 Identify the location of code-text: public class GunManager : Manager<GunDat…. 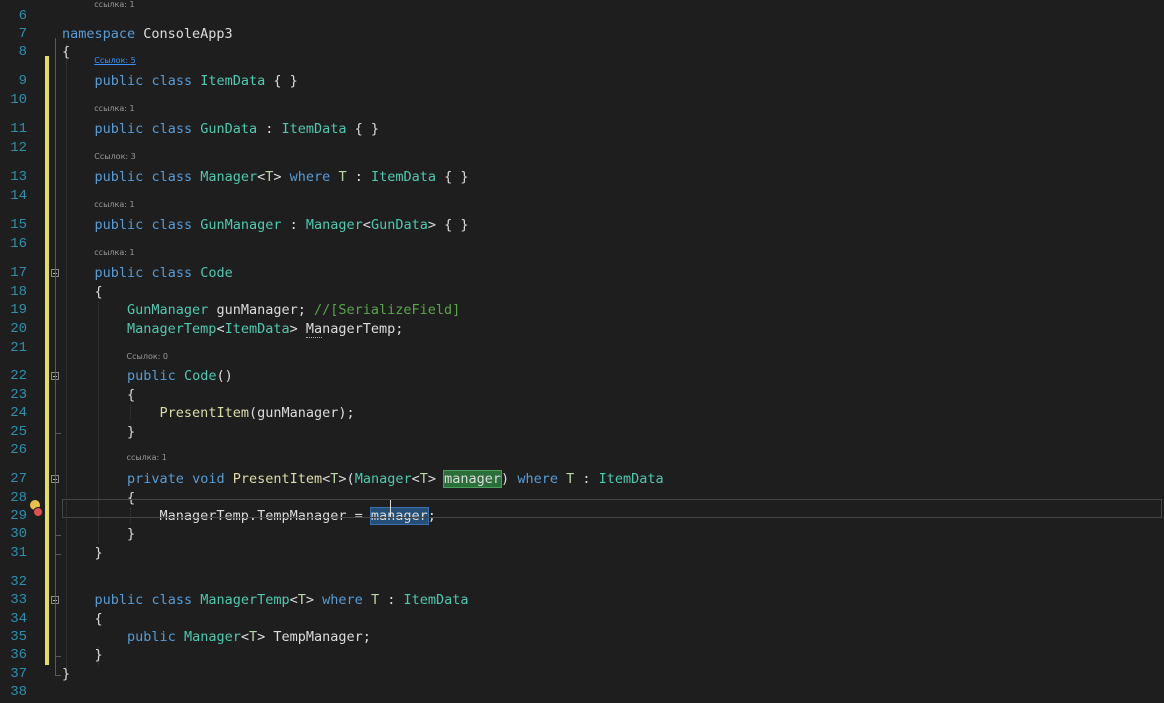
(265, 225).